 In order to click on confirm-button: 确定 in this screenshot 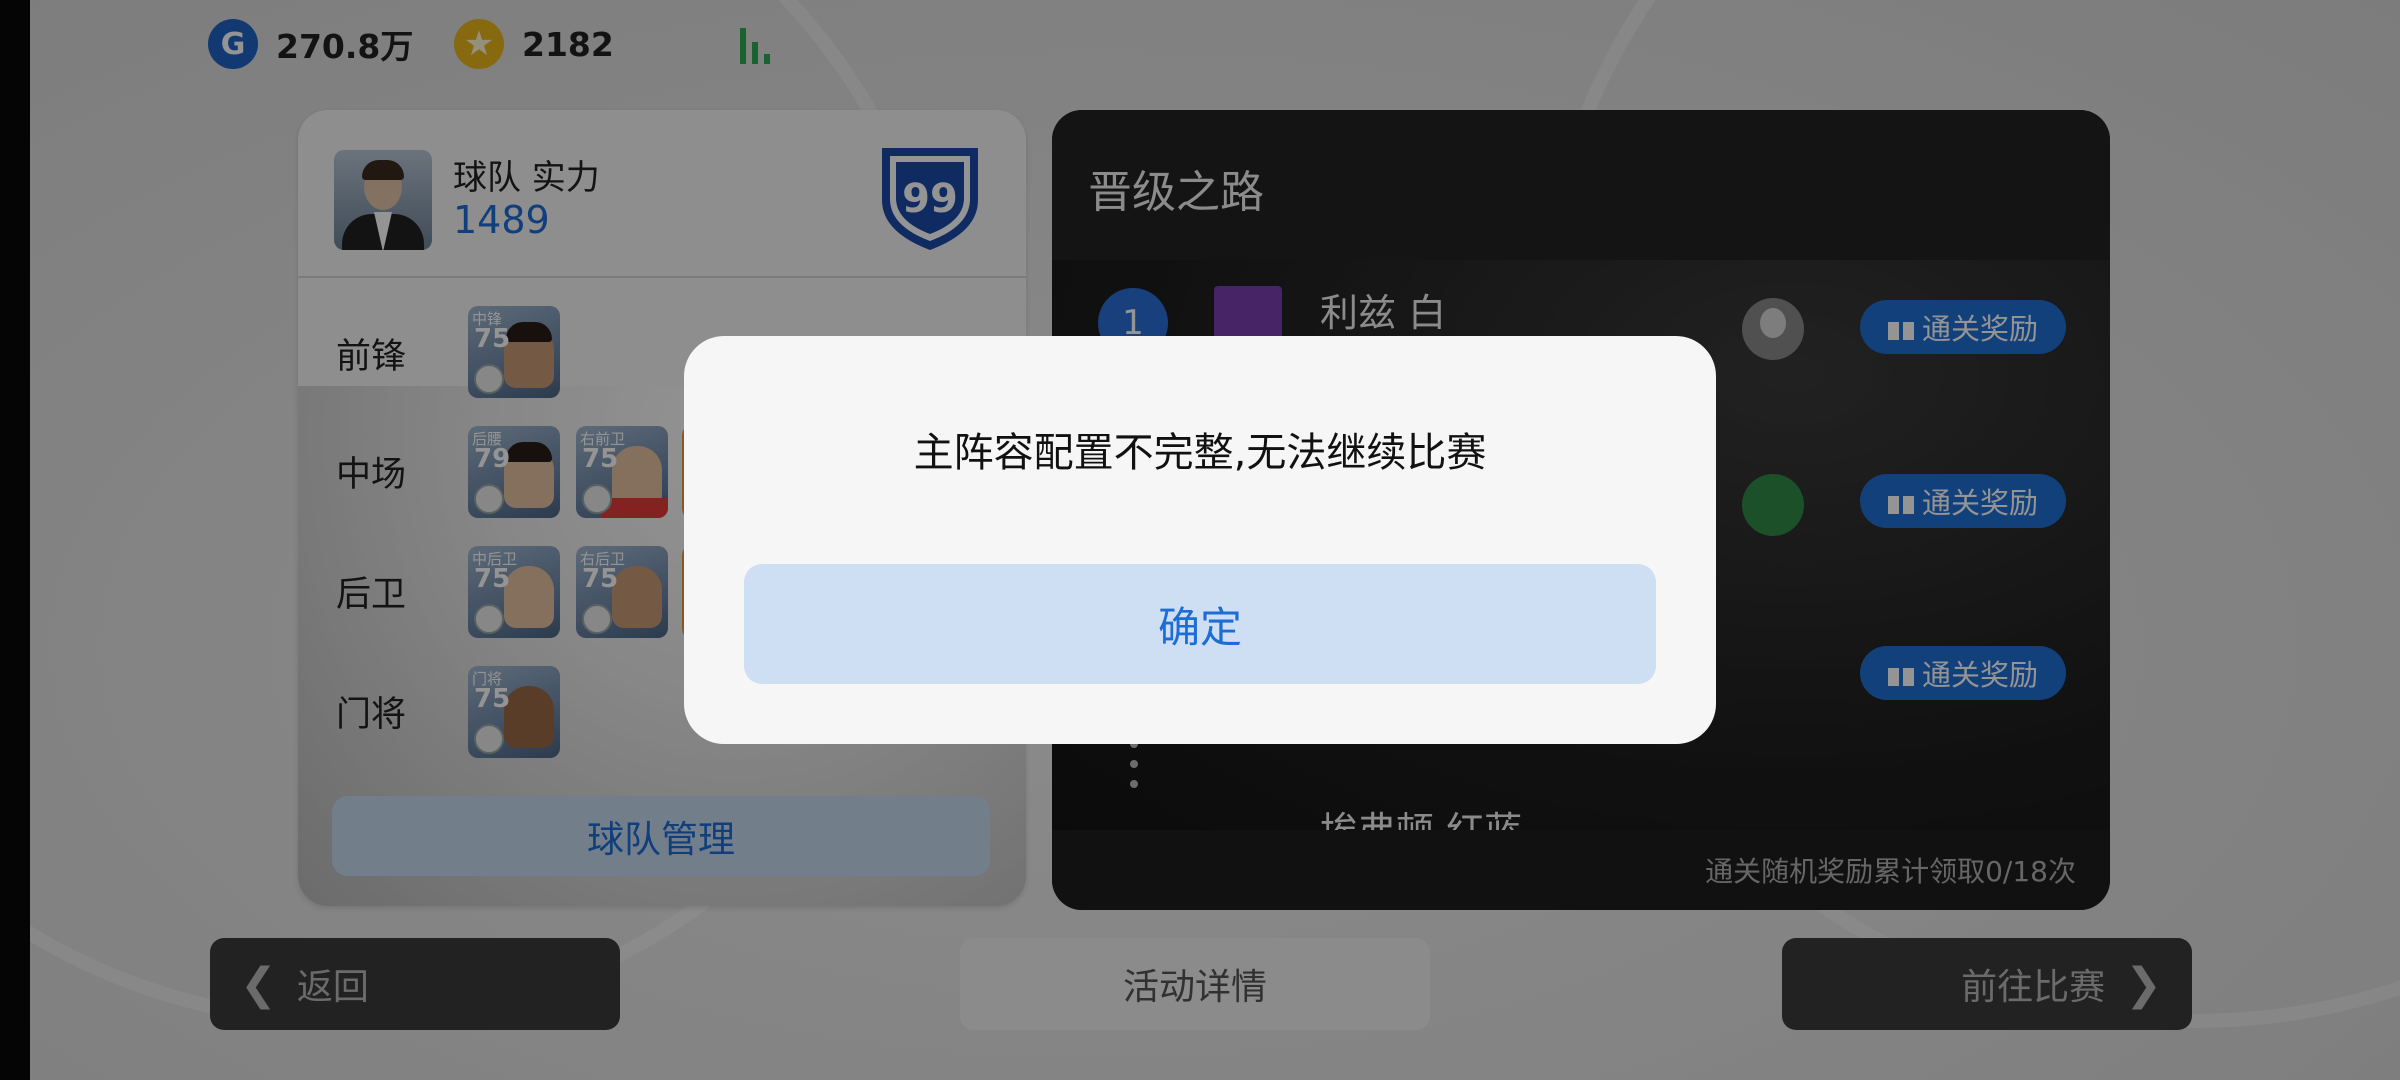, I will do `click(1200, 624)`.